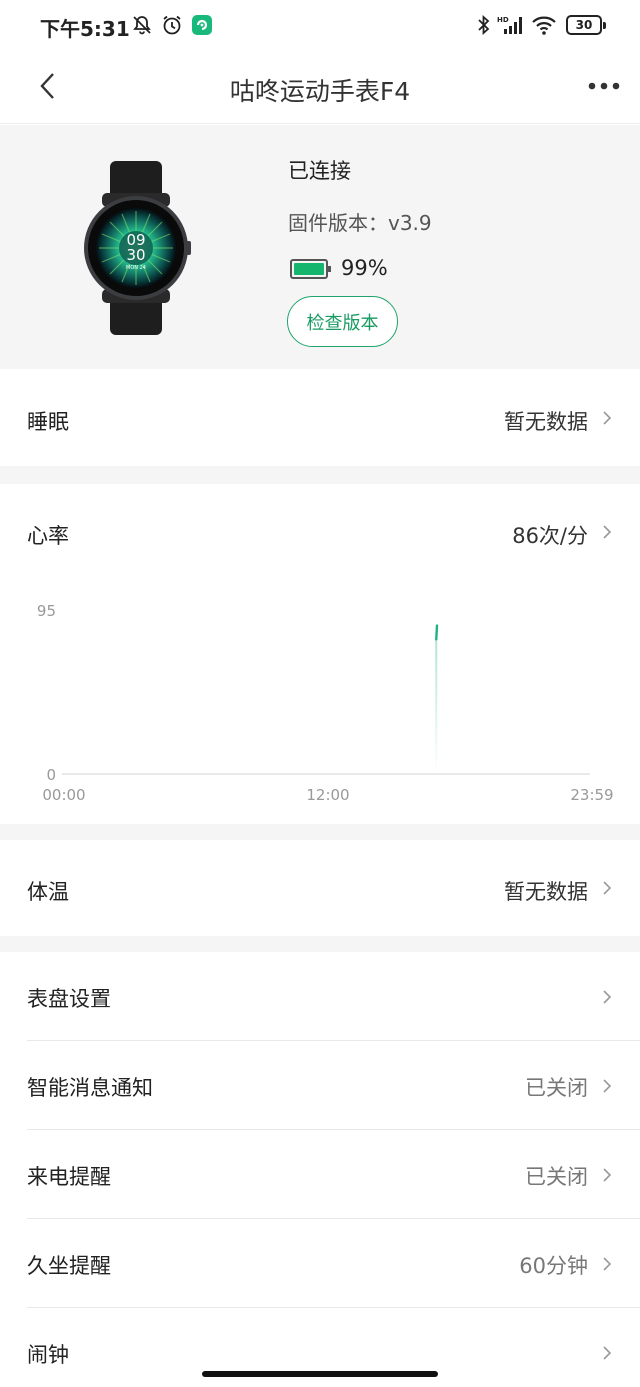 This screenshot has width=640, height=1387. What do you see at coordinates (364, 268) in the screenshot?
I see `device-battery-percent: 99%` at bounding box center [364, 268].